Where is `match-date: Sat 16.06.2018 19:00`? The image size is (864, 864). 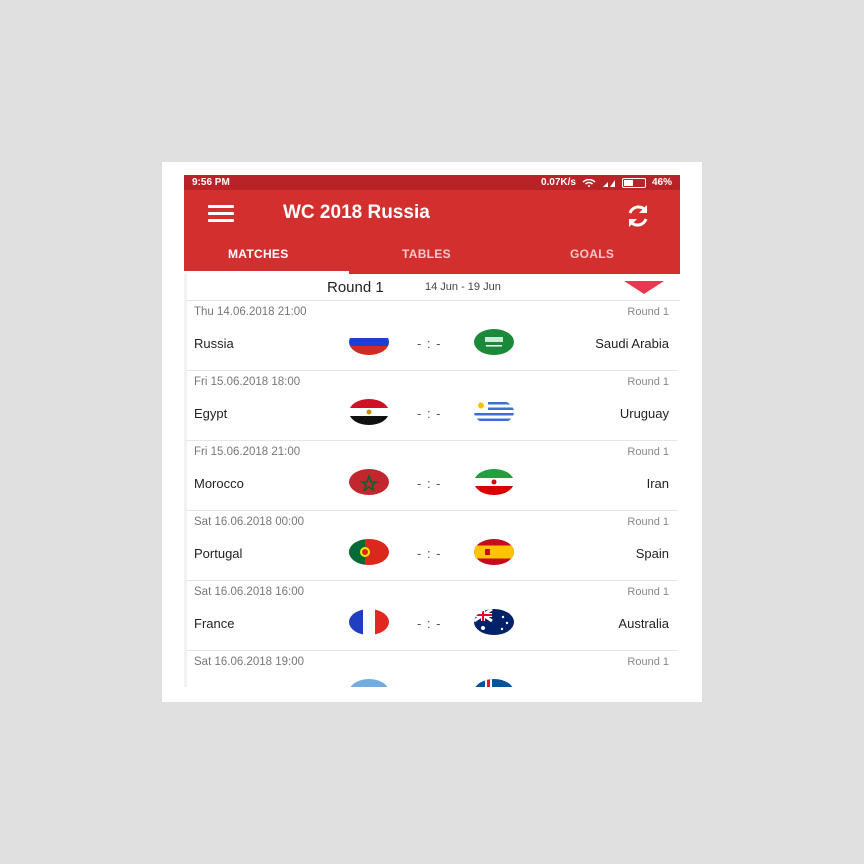 match-date: Sat 16.06.2018 19:00 is located at coordinates (249, 662).